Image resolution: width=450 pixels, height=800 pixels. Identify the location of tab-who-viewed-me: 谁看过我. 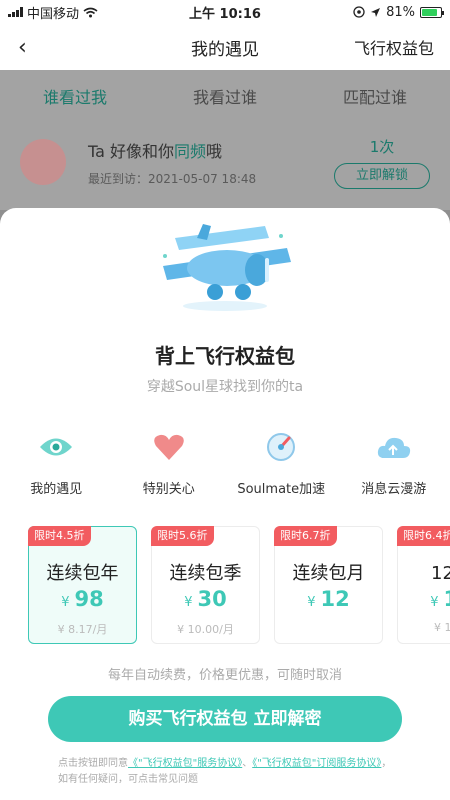
(75, 96).